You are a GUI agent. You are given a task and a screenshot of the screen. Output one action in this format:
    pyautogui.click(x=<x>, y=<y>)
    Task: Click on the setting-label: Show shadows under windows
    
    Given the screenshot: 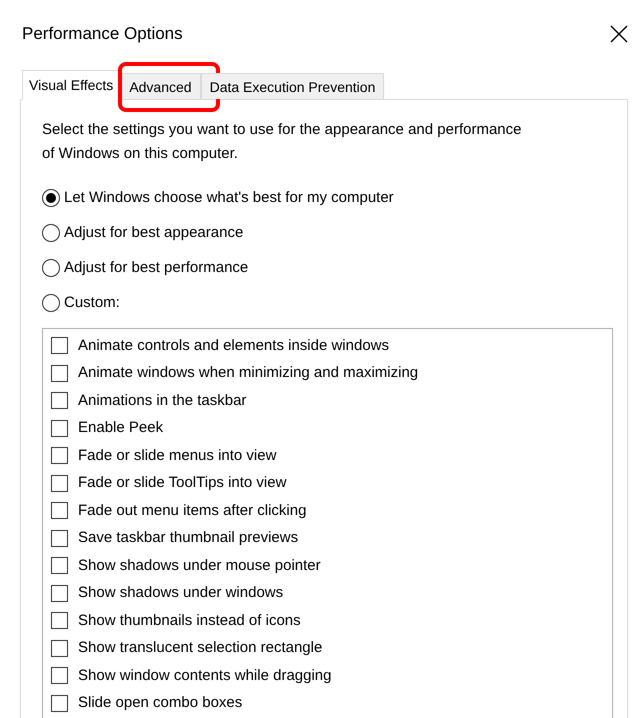 What is the action you would take?
    pyautogui.click(x=181, y=593)
    